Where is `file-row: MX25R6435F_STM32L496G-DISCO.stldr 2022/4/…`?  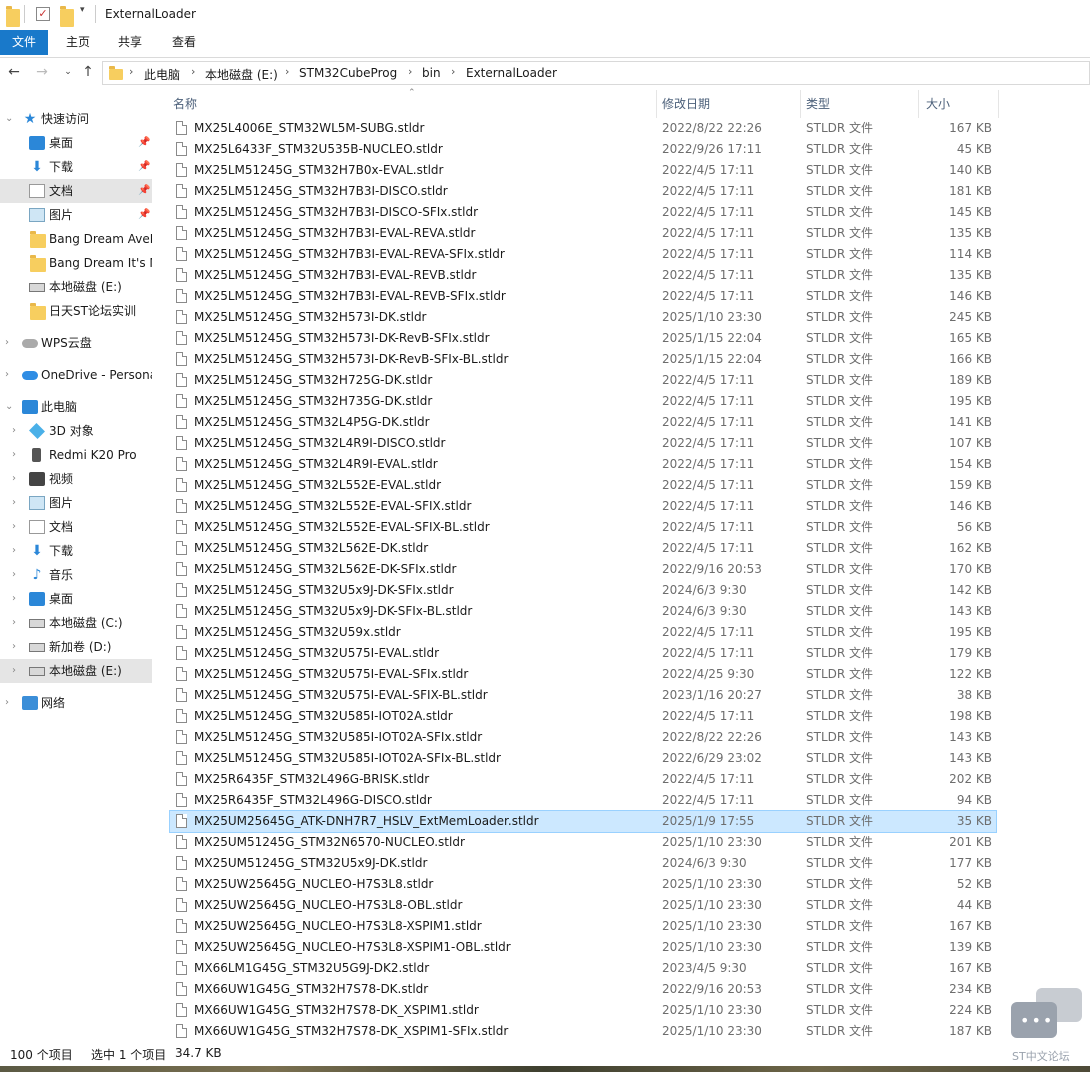
file-row: MX25R6435F_STM32L496G-DISCO.stldr 2022/4/… is located at coordinates (583, 800).